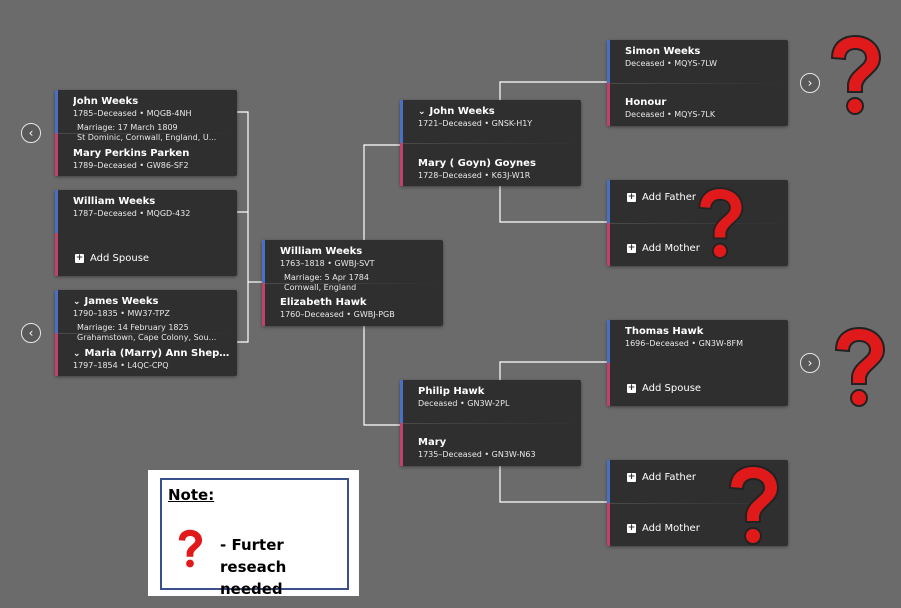 Image resolution: width=901 pixels, height=608 pixels. Describe the element at coordinates (497, 397) in the screenshot. I see `parent-father-philip-hawk: Philip Hawk Deceased • GN3W-2PL` at that location.